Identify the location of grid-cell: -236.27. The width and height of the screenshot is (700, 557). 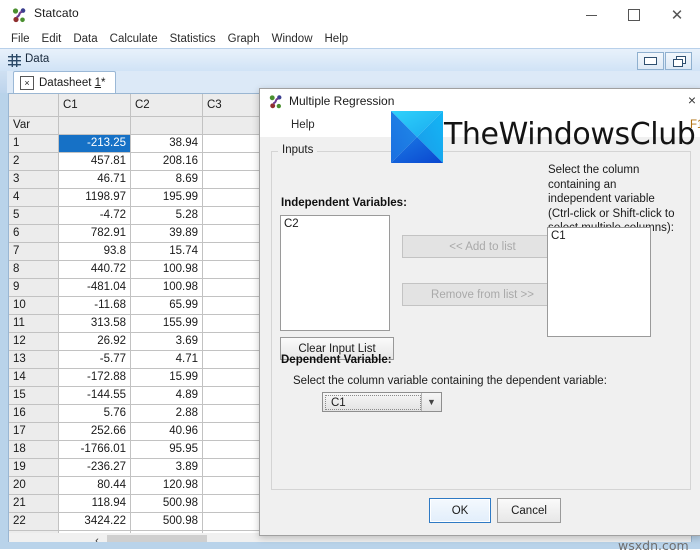
(95, 468).